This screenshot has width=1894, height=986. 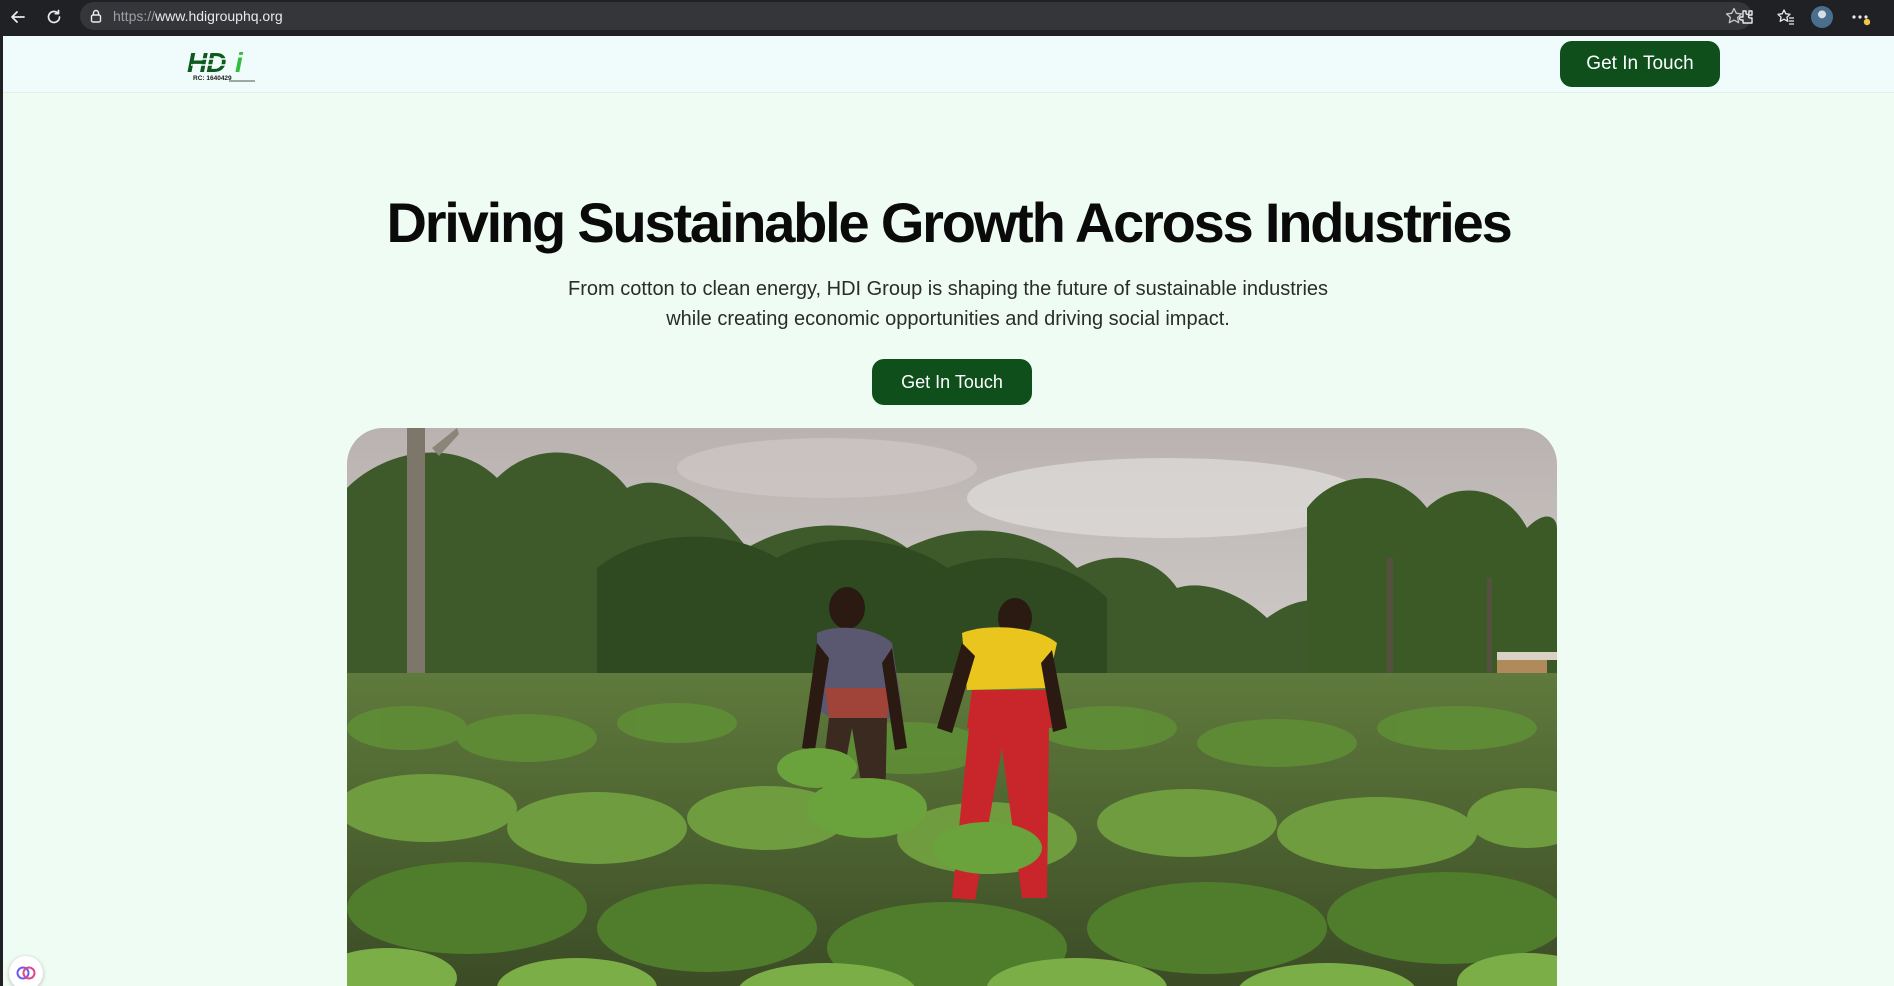 What do you see at coordinates (1860, 17) in the screenshot?
I see `more-menu-icon` at bounding box center [1860, 17].